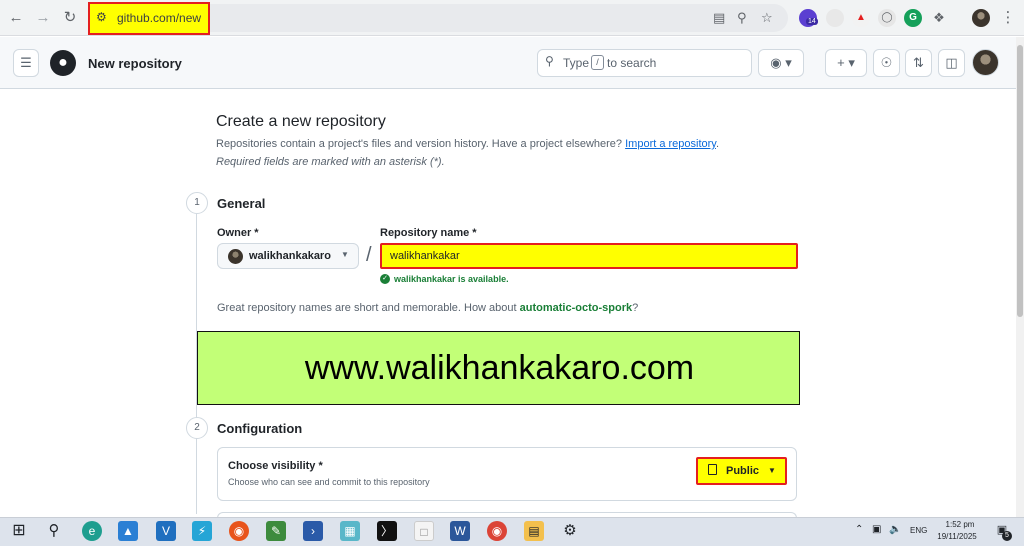 This screenshot has height=546, width=1024. I want to click on reload-icon: ↻, so click(70, 18).